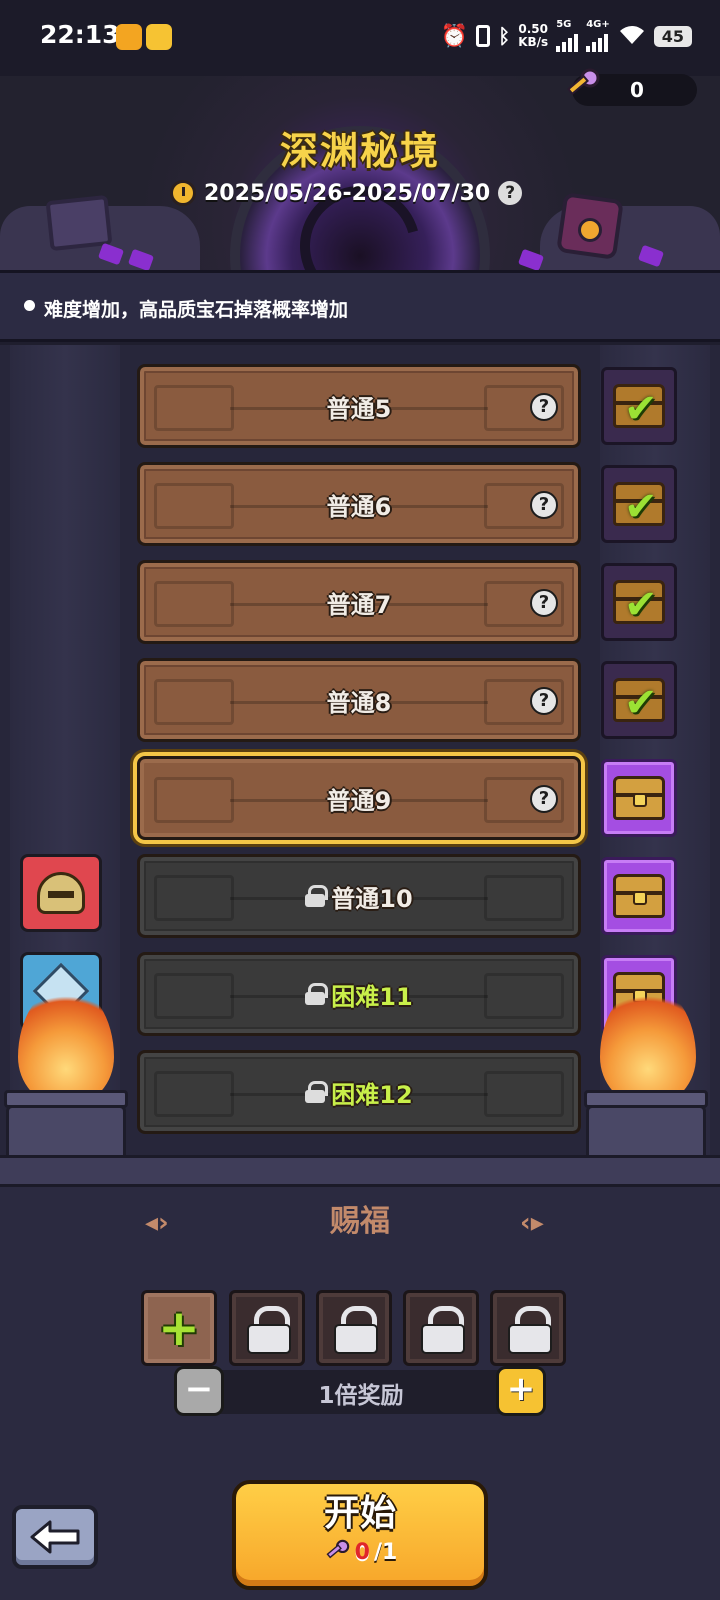 This screenshot has height=1600, width=720. What do you see at coordinates (385, 1552) in the screenshot?
I see `key-need-count: /1` at bounding box center [385, 1552].